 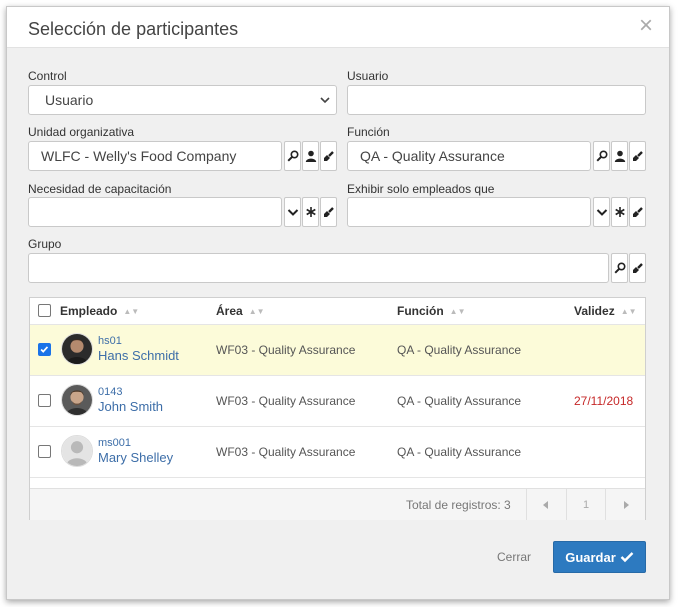 What do you see at coordinates (469, 212) in the screenshot?
I see `exhibir-input` at bounding box center [469, 212].